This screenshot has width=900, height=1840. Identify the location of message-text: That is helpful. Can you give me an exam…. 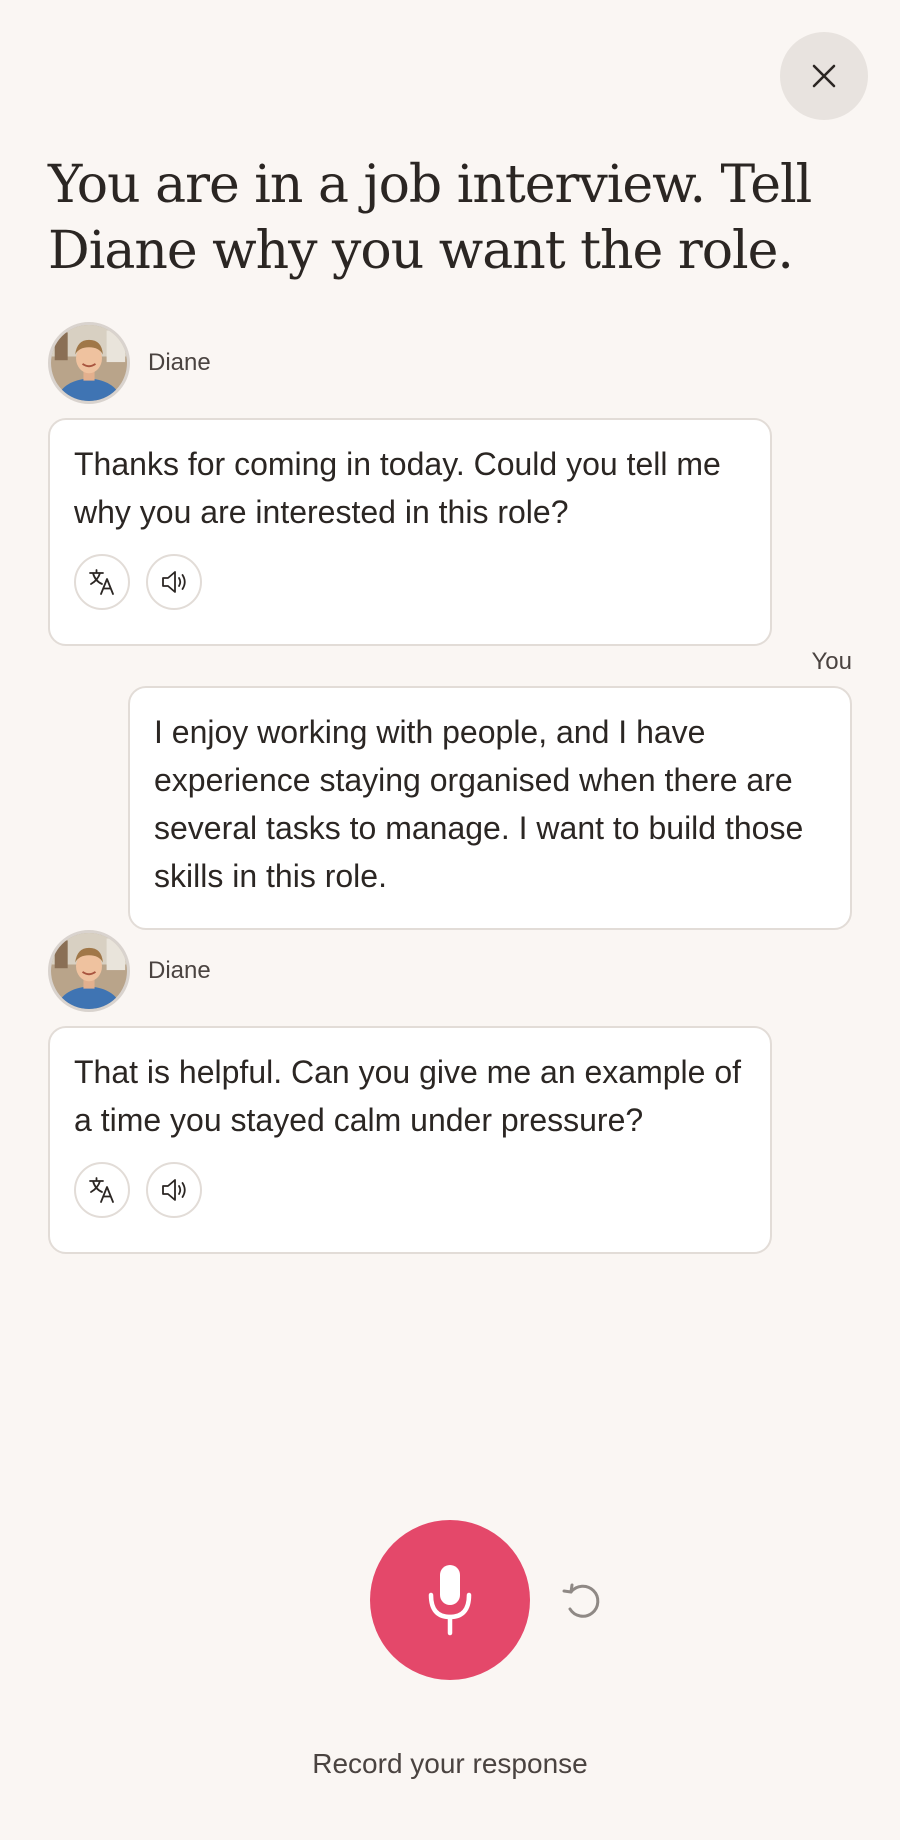
(408, 1096).